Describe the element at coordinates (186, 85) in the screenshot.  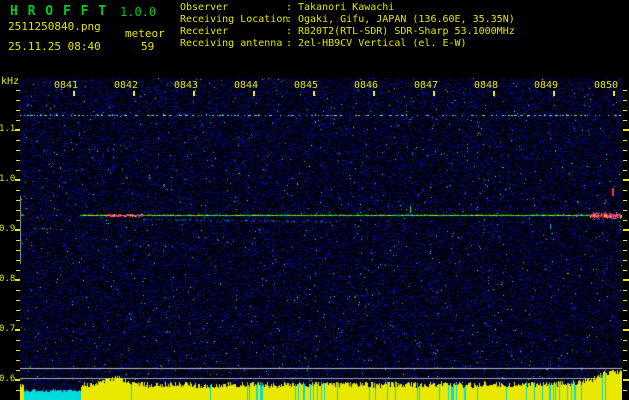
I see `time-label: 0843` at that location.